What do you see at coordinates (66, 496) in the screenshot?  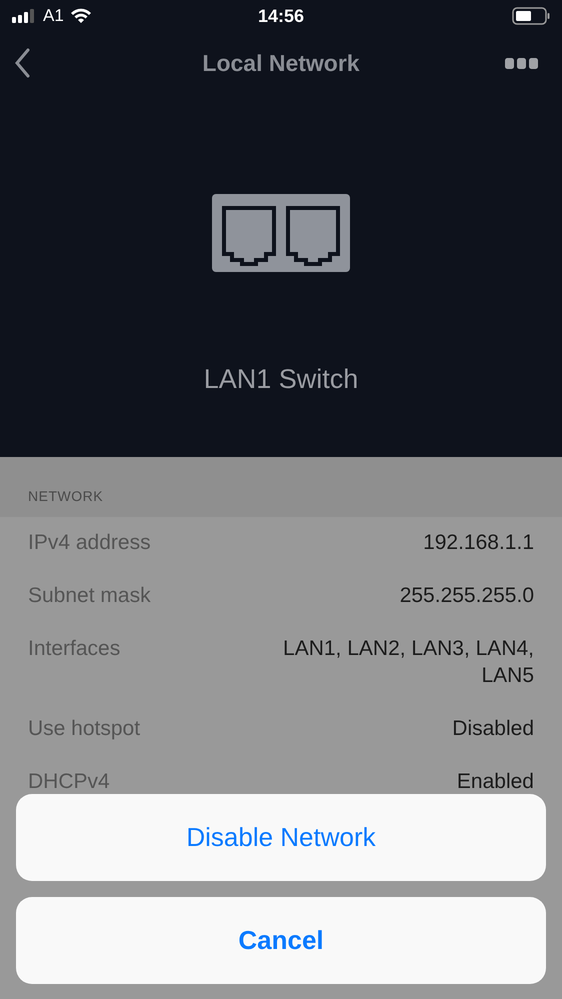 I see `section-header: NETWORK` at bounding box center [66, 496].